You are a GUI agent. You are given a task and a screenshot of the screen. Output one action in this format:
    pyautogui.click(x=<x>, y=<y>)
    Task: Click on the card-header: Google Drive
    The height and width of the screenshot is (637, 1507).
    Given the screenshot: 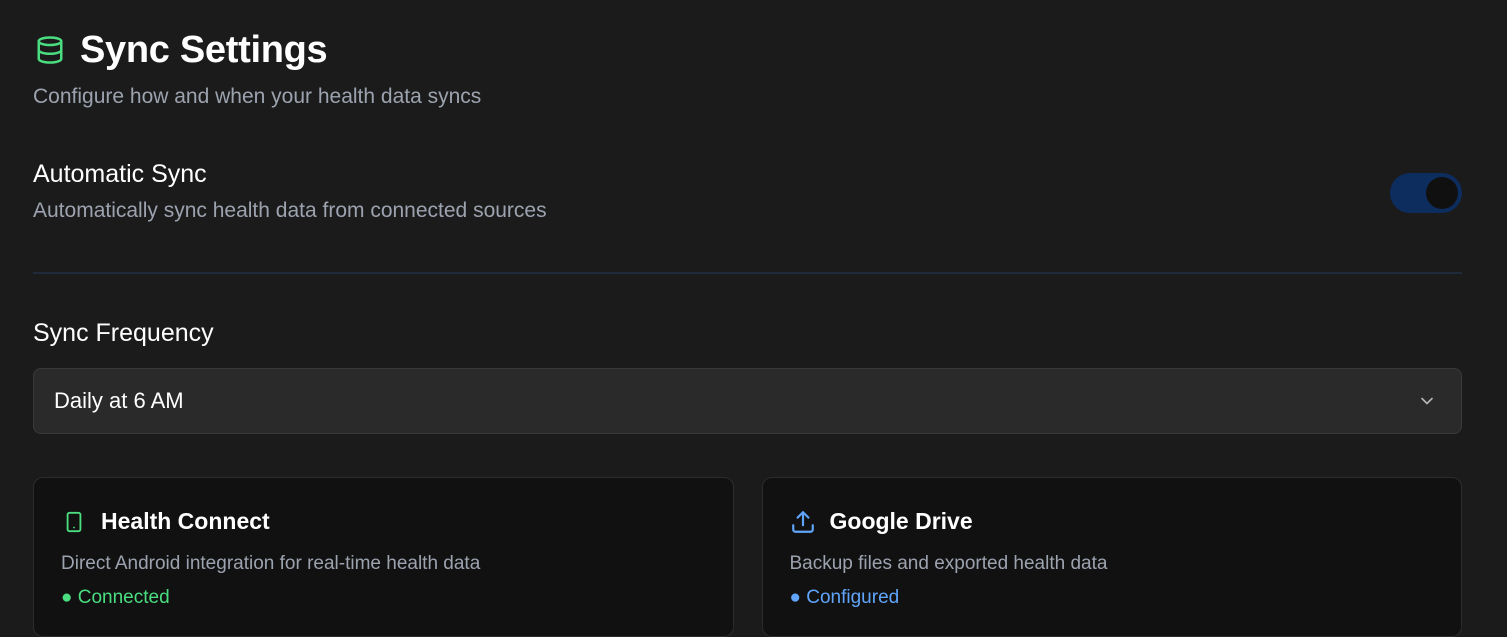 What is the action you would take?
    pyautogui.click(x=1112, y=521)
    